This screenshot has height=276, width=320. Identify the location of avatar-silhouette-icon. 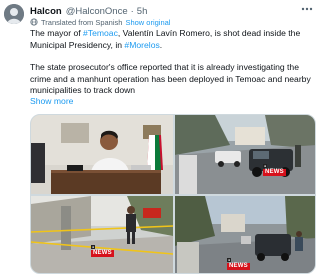
(14, 14).